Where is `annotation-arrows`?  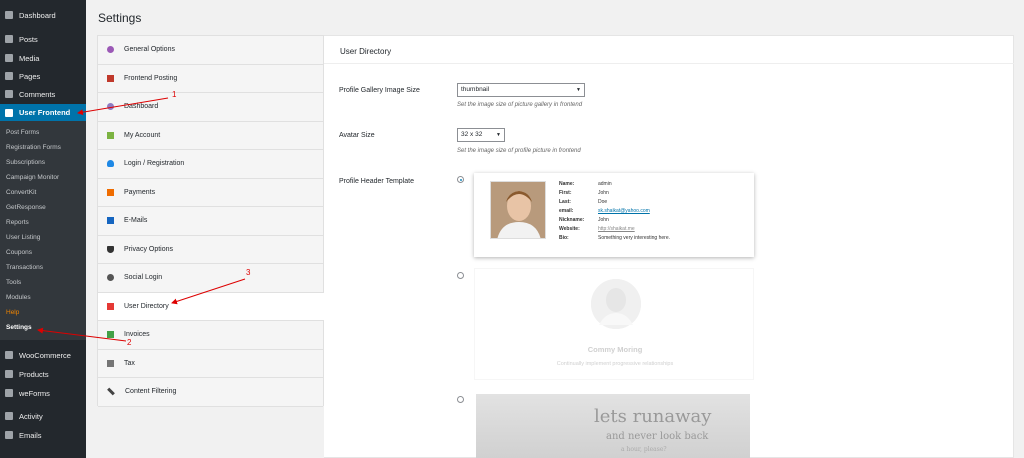
annotation-arrows is located at coordinates (141, 219).